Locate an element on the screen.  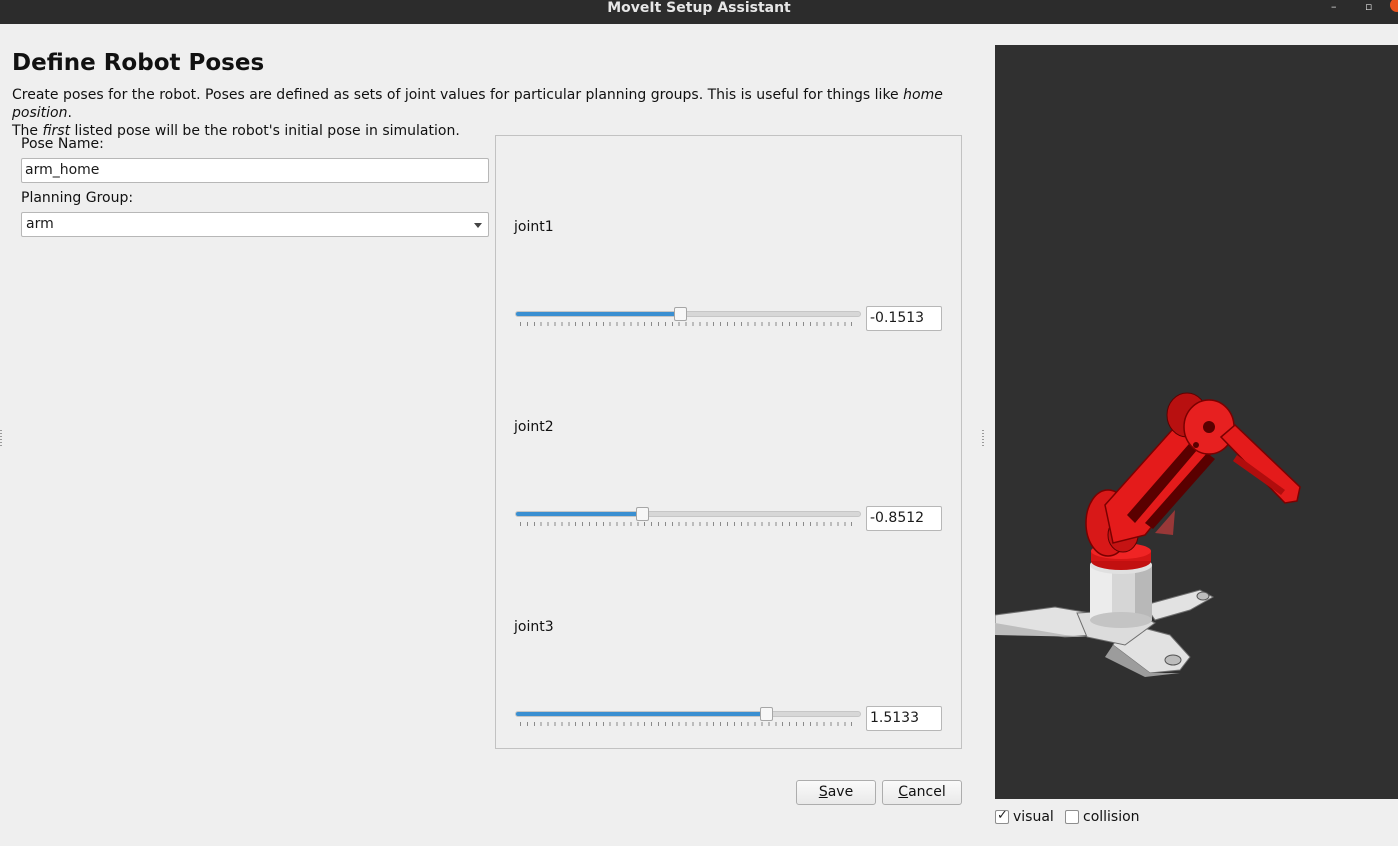
joint2-value-field: -0.8512 is located at coordinates (904, 518).